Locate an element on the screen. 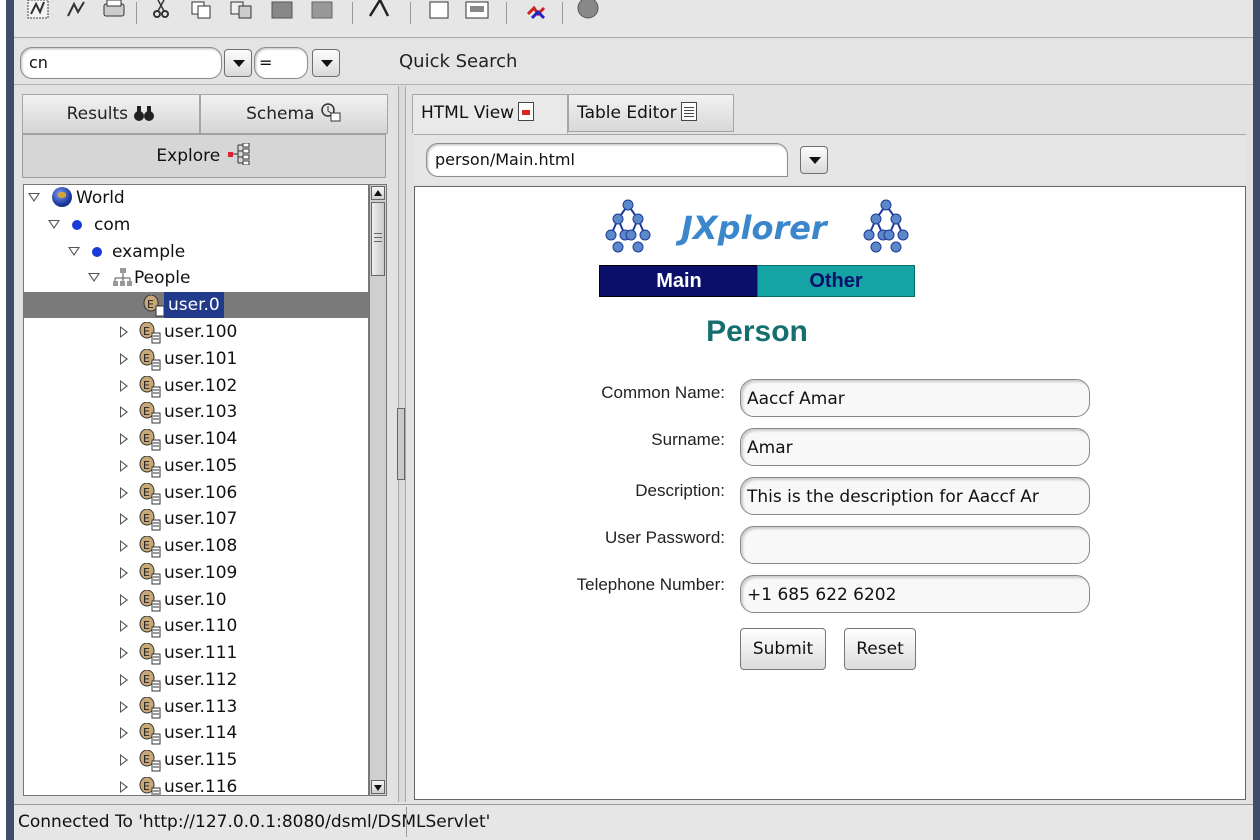  toolbar-separator is located at coordinates (562, 13).